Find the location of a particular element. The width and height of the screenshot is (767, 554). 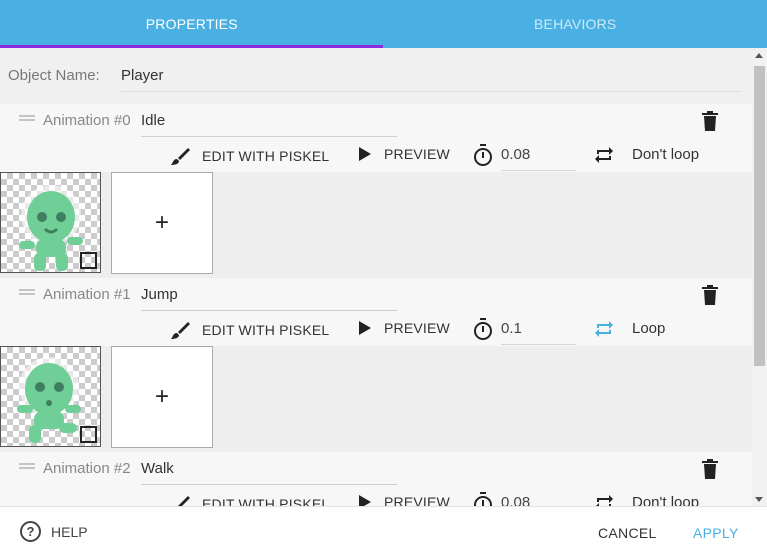

help-circle-icon: ? is located at coordinates (30, 531).